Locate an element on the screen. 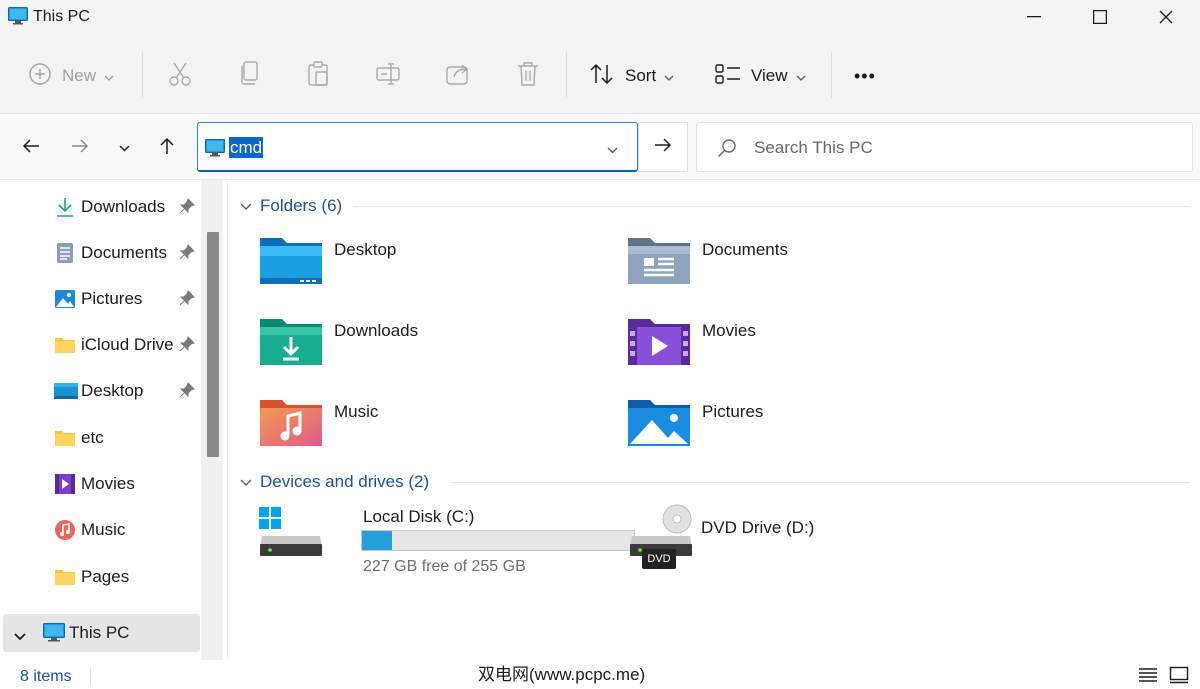 The height and width of the screenshot is (689, 1200). tiles-view-button is located at coordinates (1180, 676).